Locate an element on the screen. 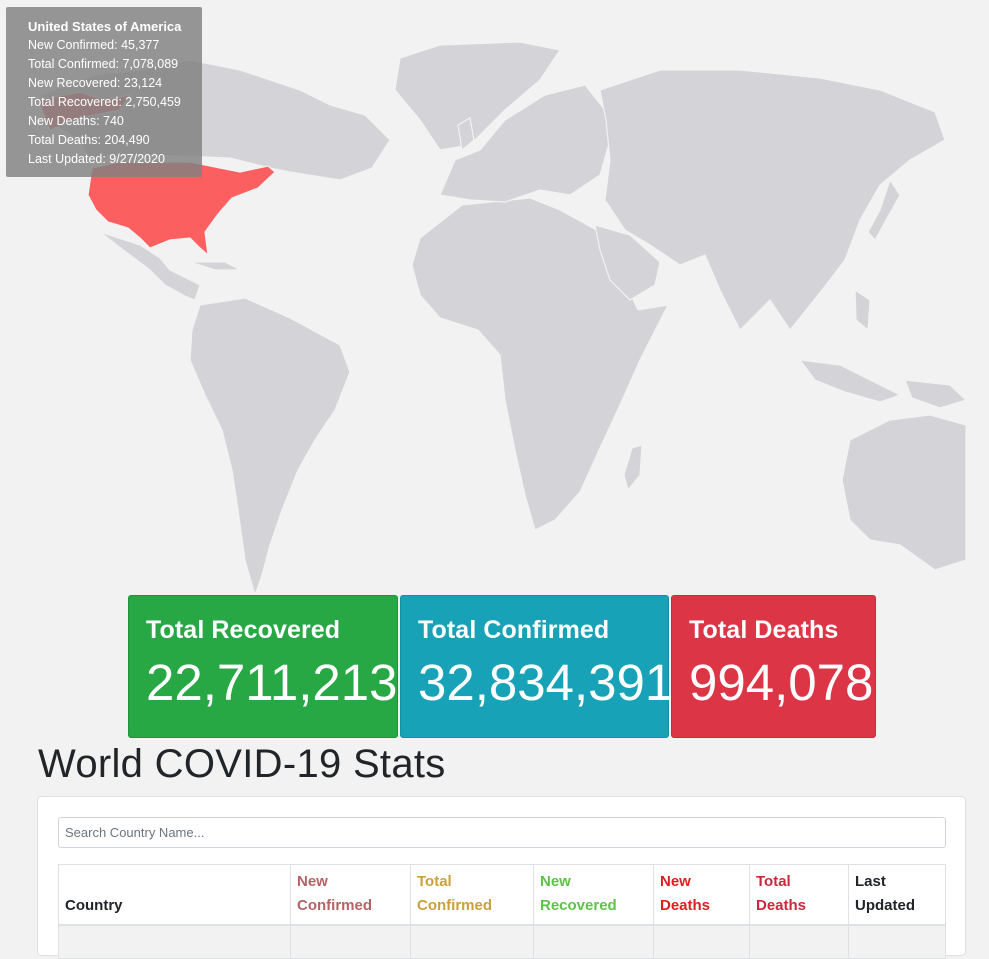 The width and height of the screenshot is (989, 959). tooltip-total-confirmed: Total Confirmed: 7,078,089 is located at coordinates (103, 64).